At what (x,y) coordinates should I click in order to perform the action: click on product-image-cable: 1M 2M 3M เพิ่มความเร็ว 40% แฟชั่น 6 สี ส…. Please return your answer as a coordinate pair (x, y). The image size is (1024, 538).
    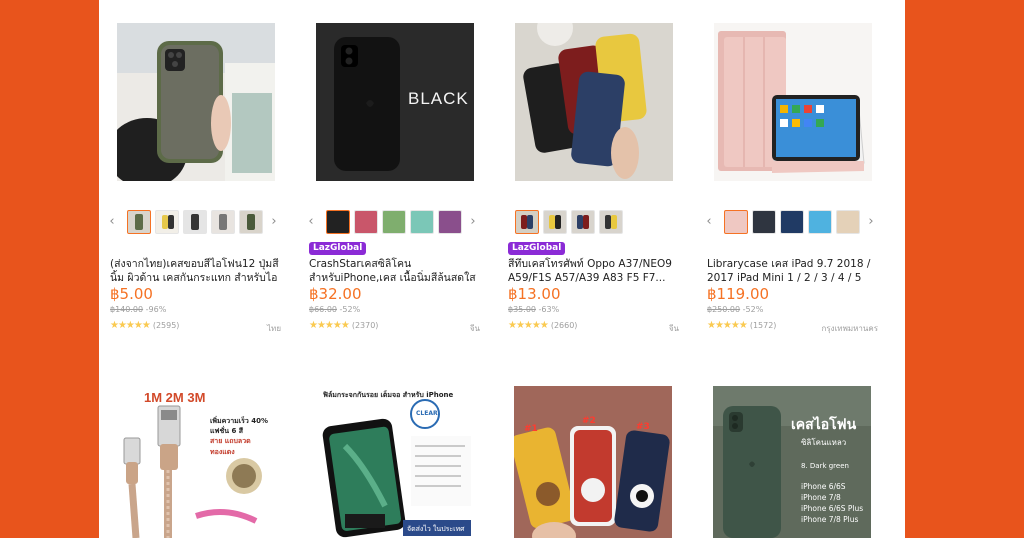
    Looking at the image, I should click on (195, 462).